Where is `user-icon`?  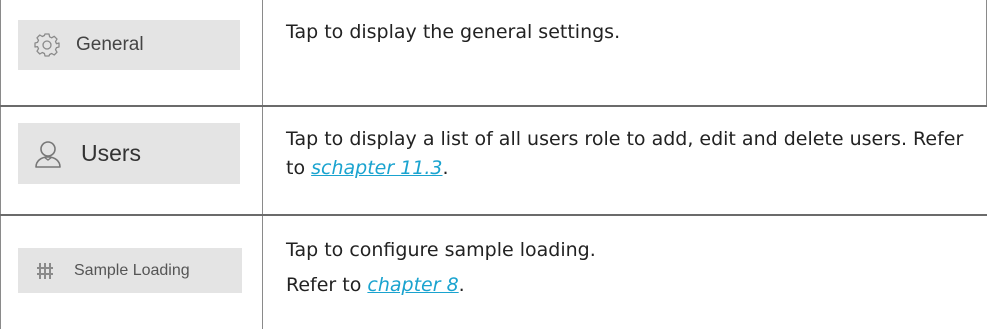
user-icon is located at coordinates (48, 154).